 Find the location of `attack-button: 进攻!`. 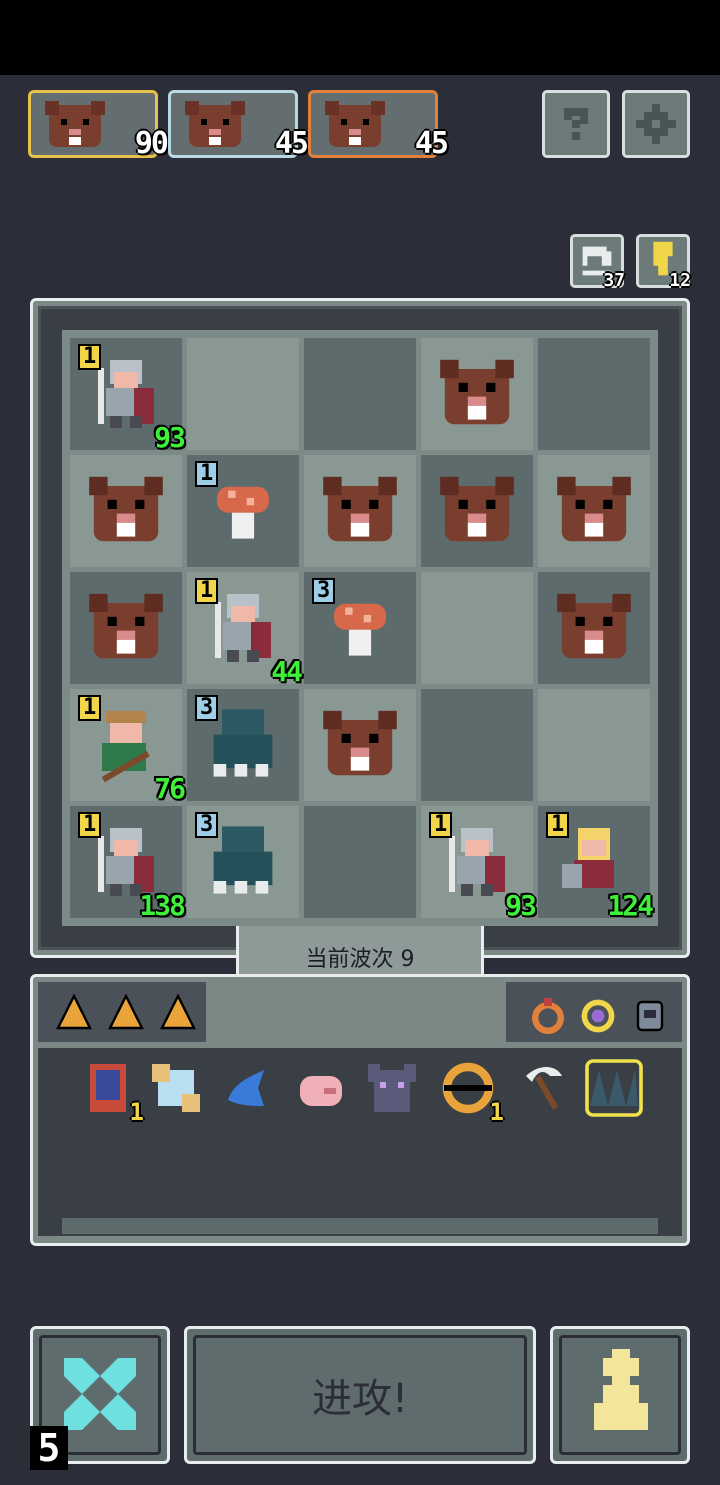

attack-button: 进攻! is located at coordinates (360, 1395).